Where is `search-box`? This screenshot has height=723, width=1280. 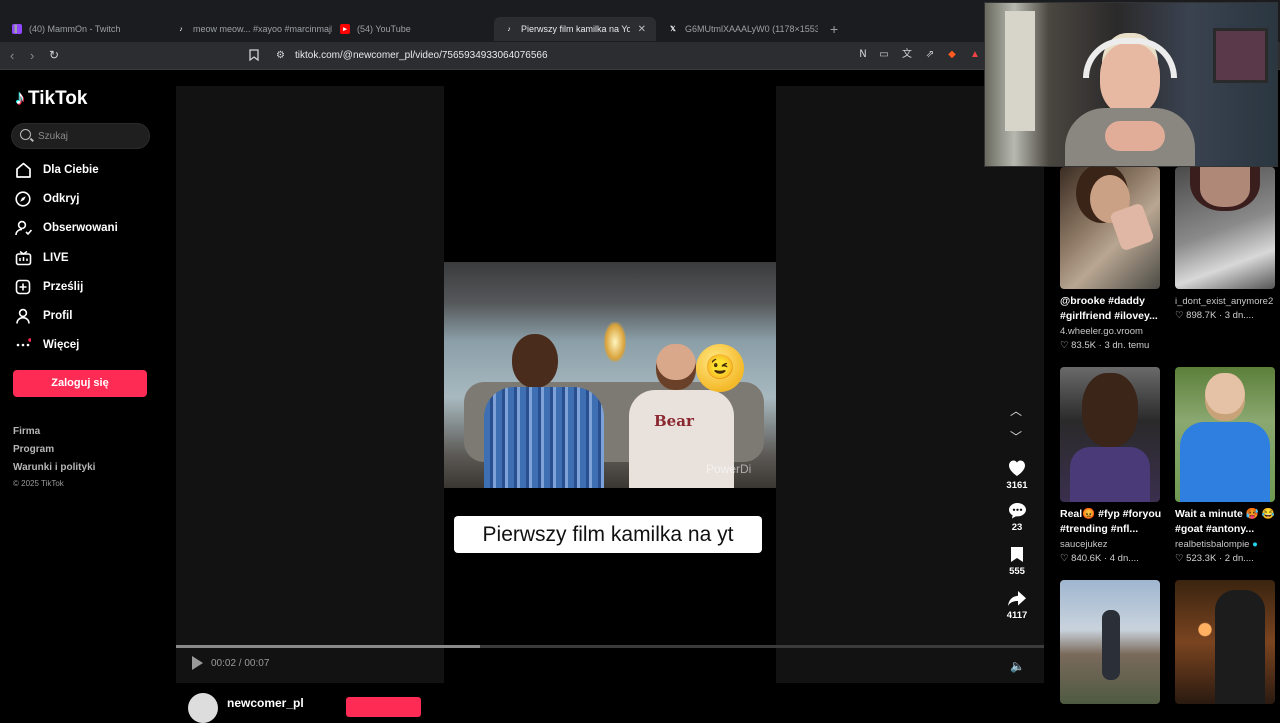 search-box is located at coordinates (80, 136).